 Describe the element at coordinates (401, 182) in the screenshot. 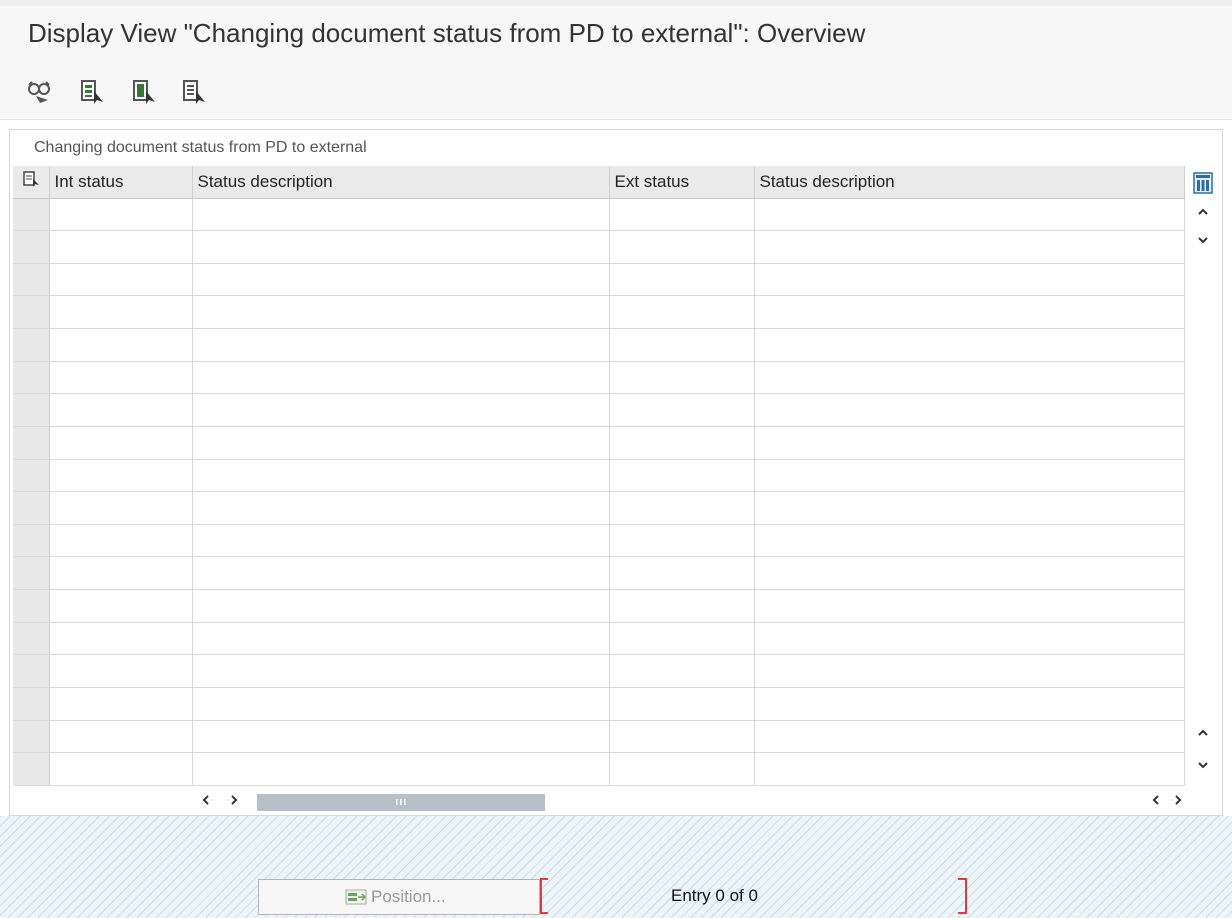

I see `column-header-int-status-description: Status description` at that location.